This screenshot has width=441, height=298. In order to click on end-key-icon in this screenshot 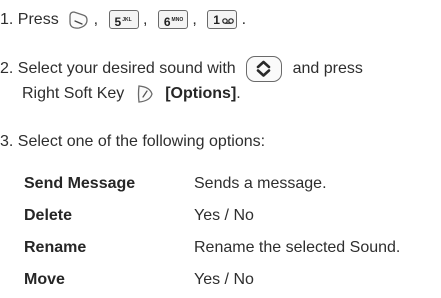, I will do `click(78, 20)`.